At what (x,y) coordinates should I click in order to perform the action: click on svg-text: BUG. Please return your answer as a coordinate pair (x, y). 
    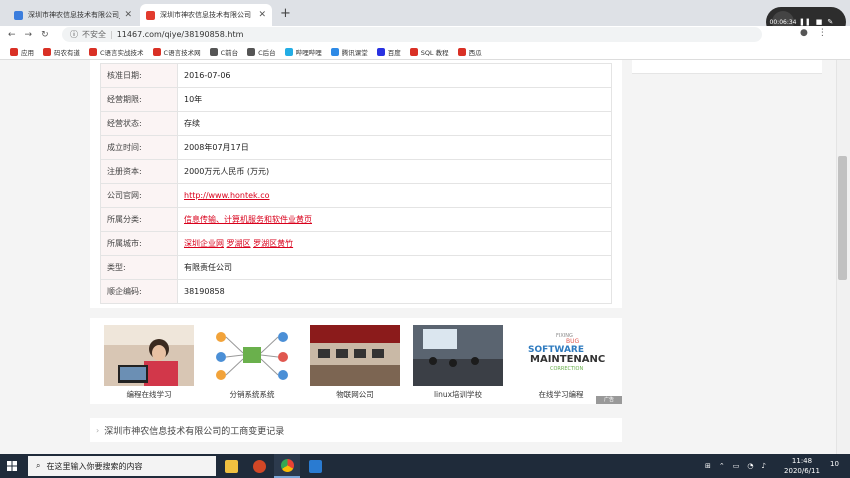
    Looking at the image, I should click on (573, 341).